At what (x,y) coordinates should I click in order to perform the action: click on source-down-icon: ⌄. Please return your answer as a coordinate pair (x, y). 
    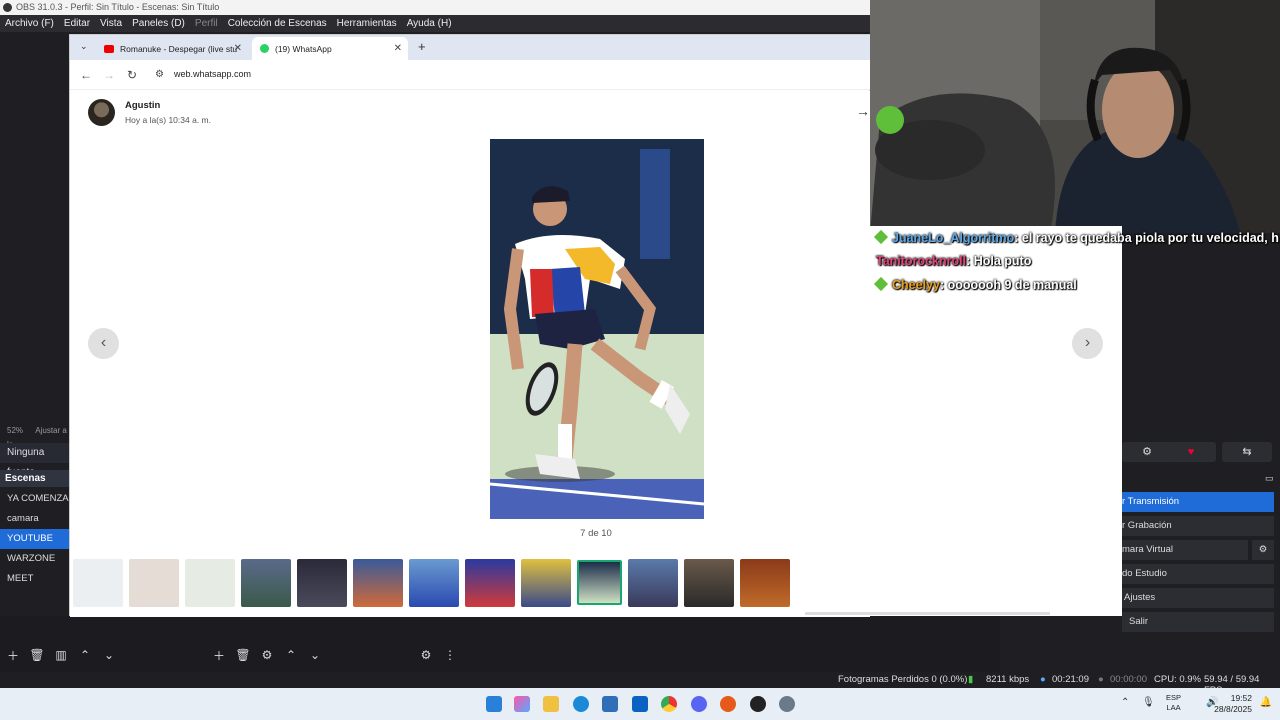
    Looking at the image, I should click on (315, 655).